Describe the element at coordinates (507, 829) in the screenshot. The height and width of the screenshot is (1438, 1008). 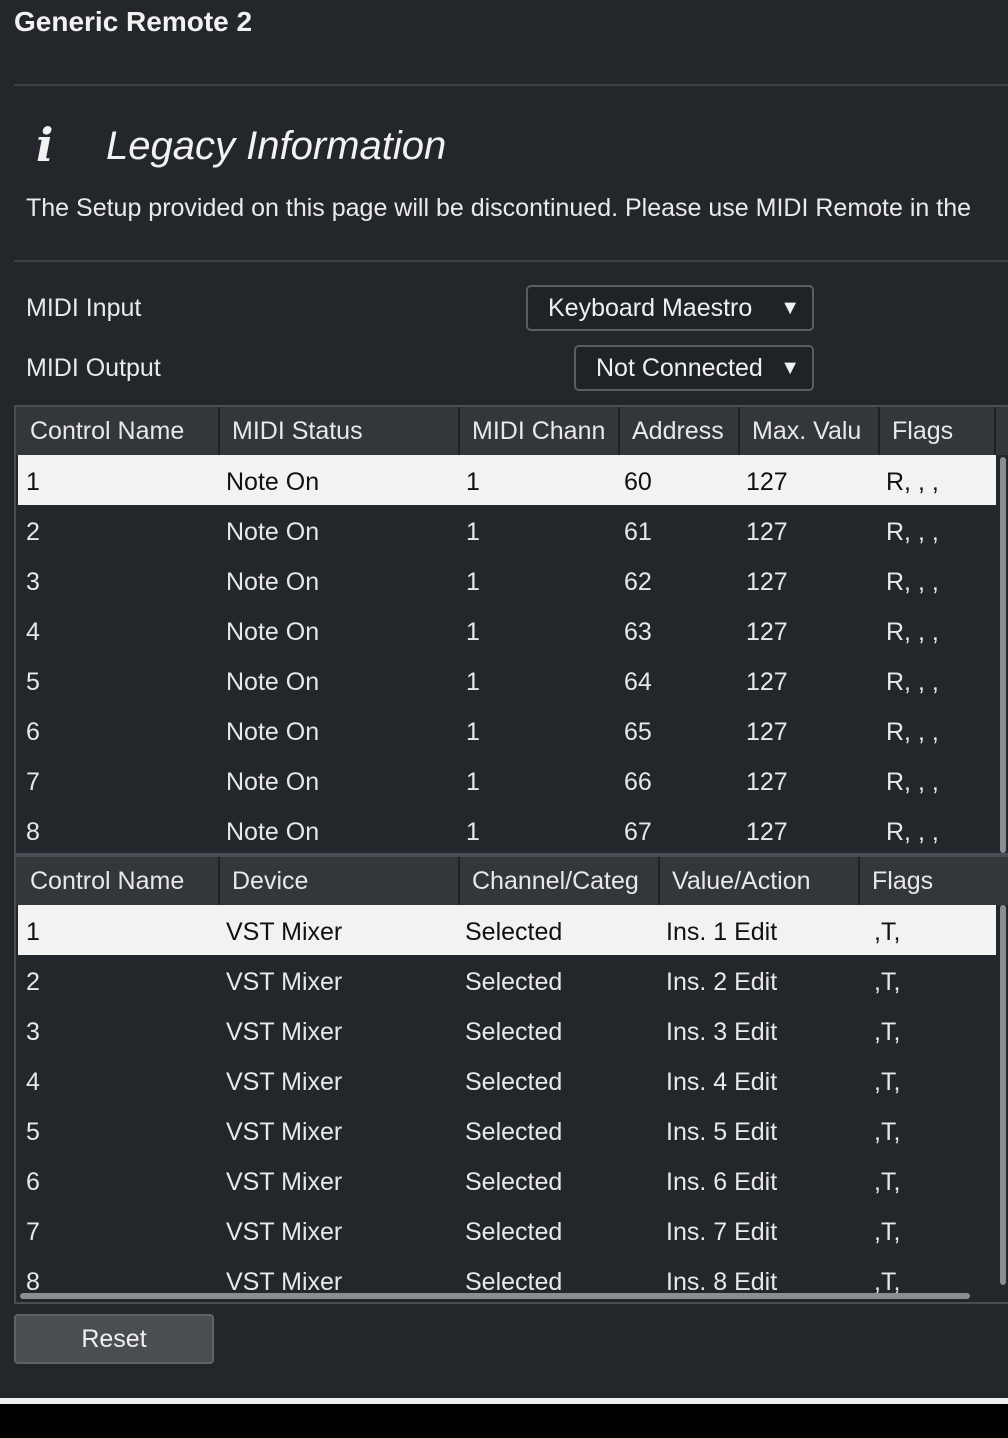
I see `table-row: 8 Note On 1 67 127 R, , ,` at that location.